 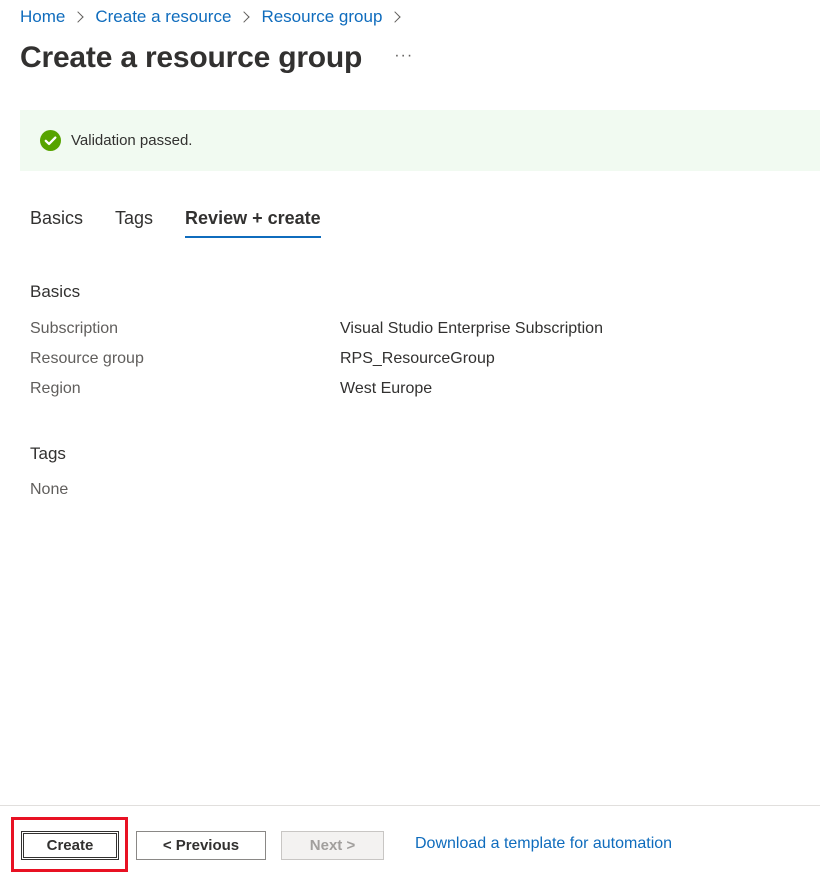 I want to click on more-options-button: ···, so click(x=403, y=58).